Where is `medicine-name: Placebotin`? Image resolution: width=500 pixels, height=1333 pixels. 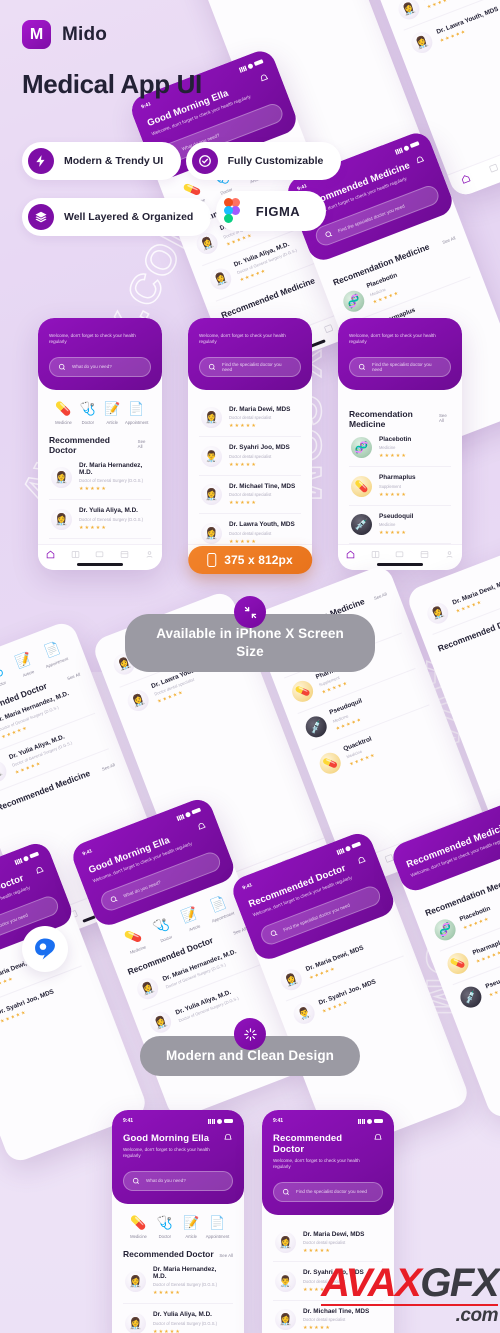
medicine-name: Placebotin is located at coordinates (395, 439).